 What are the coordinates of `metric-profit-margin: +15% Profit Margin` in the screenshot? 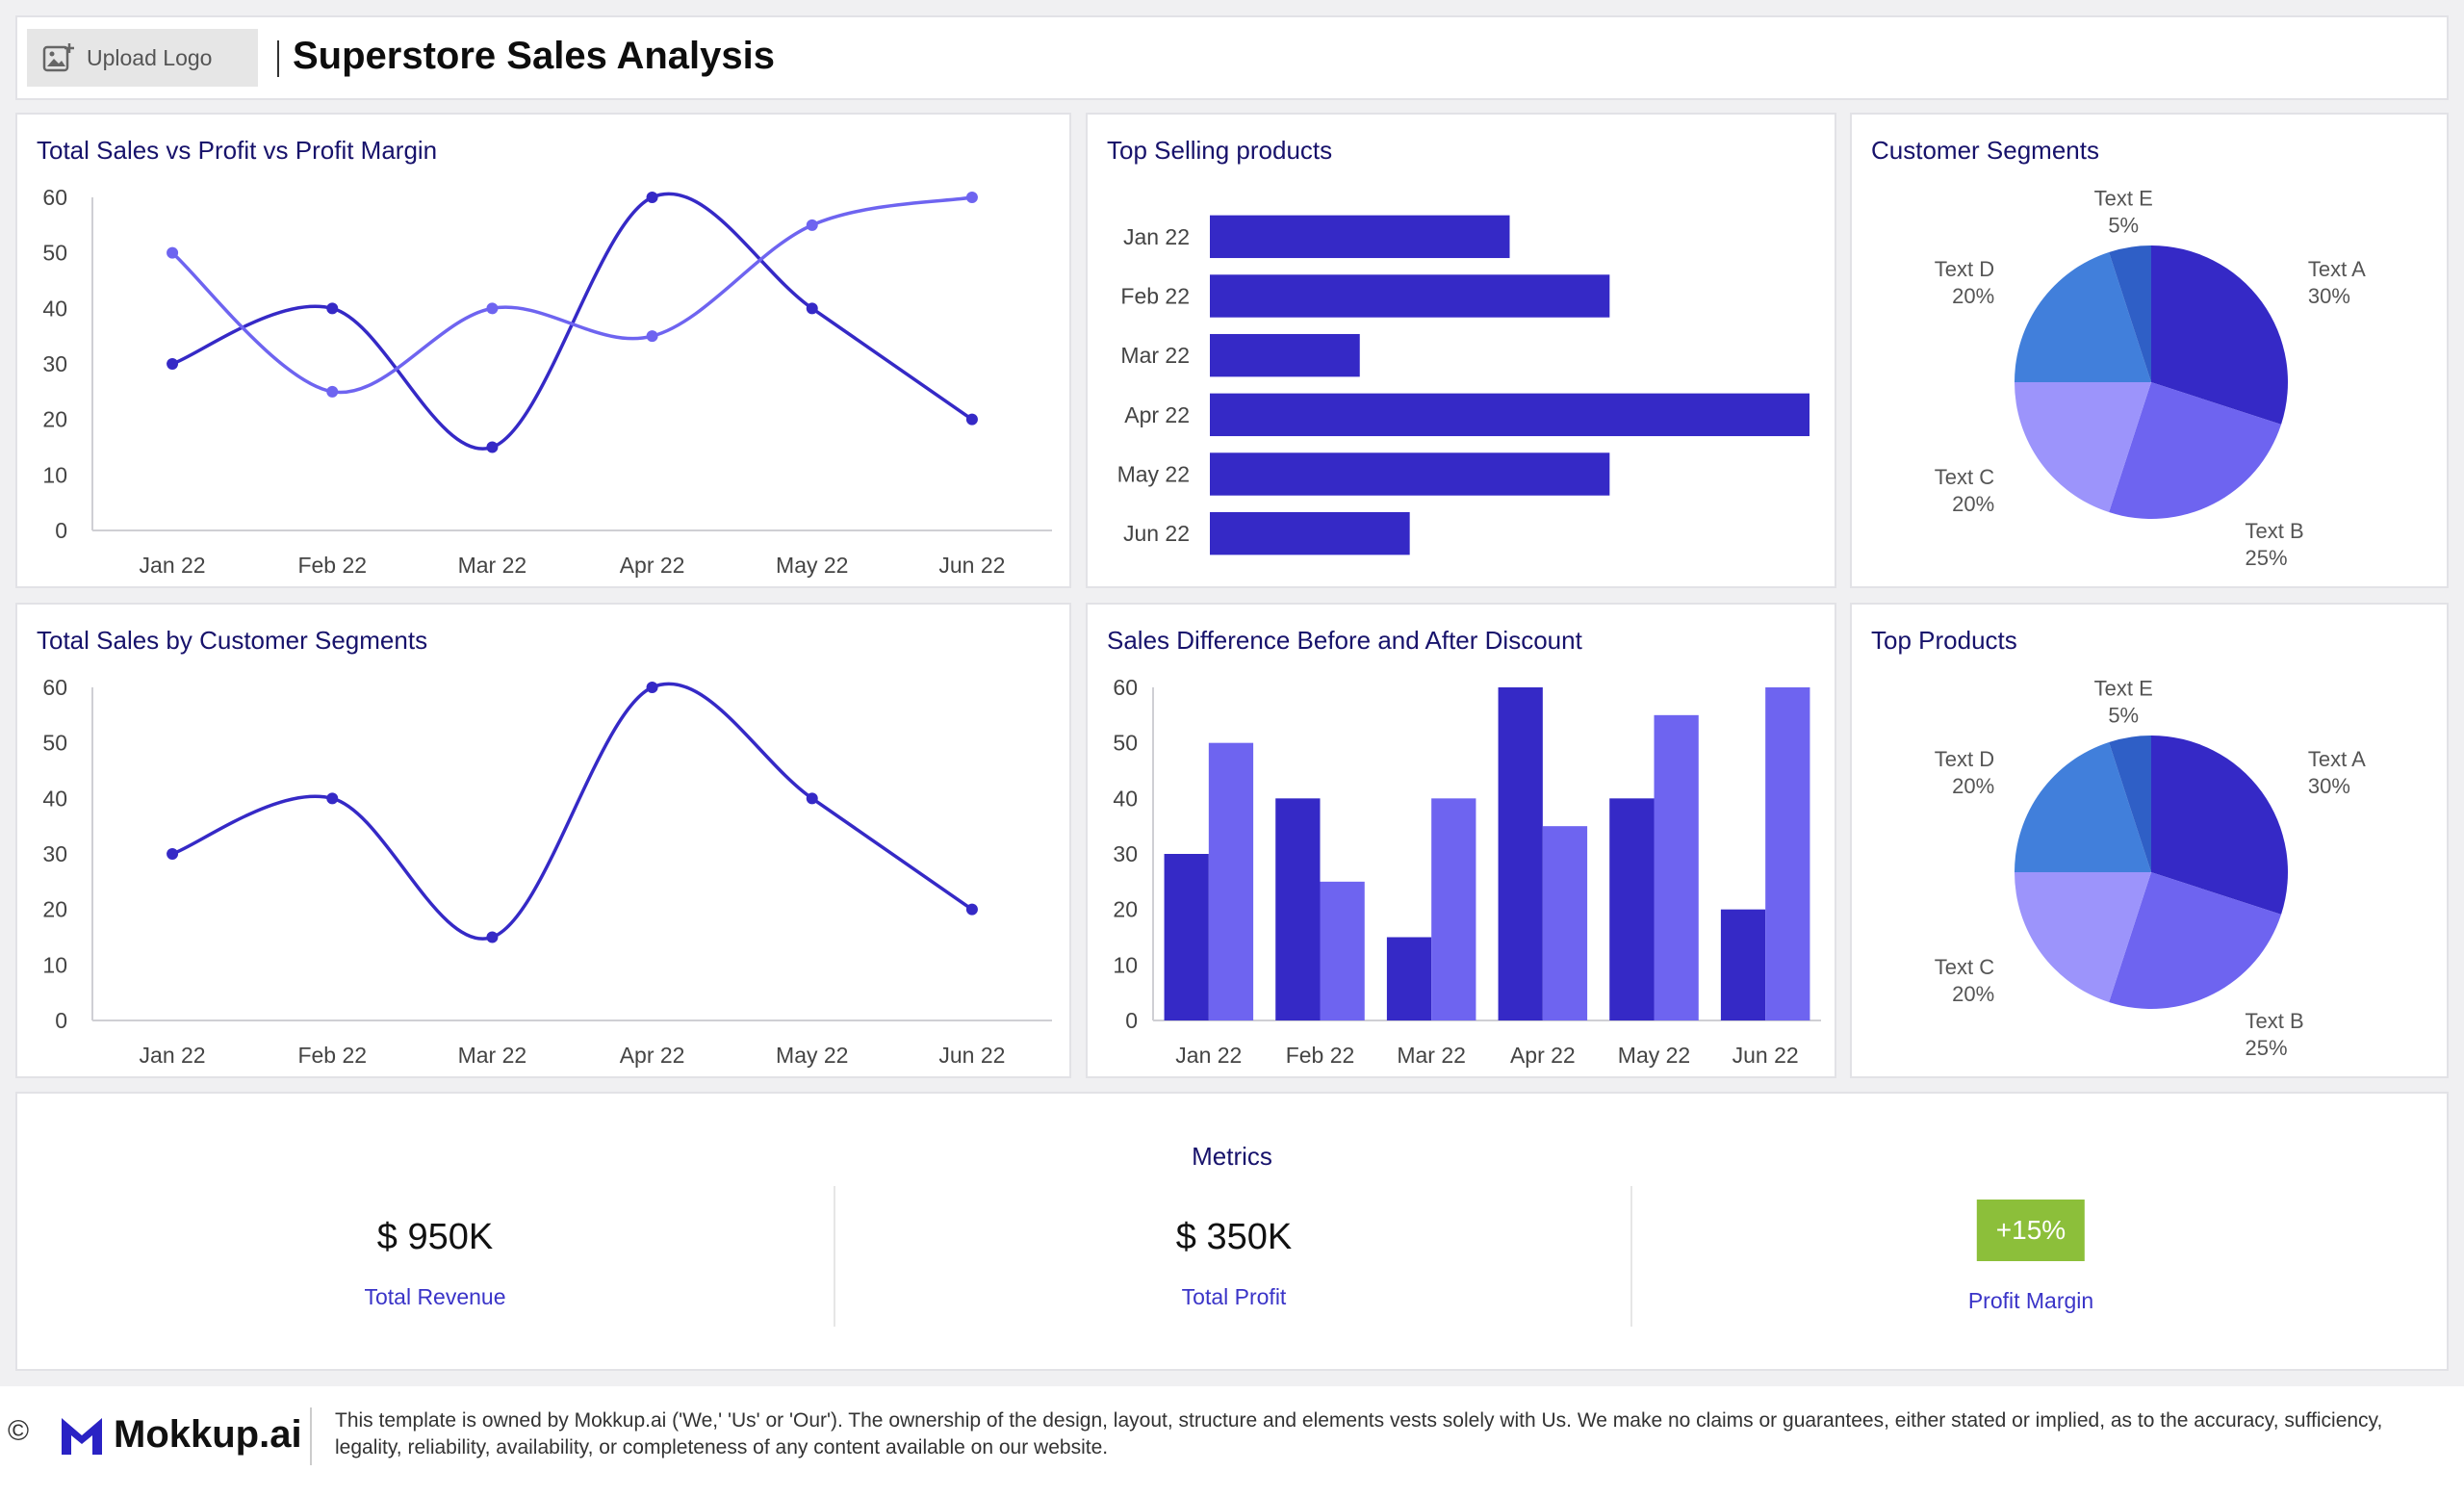 It's located at (2030, 1272).